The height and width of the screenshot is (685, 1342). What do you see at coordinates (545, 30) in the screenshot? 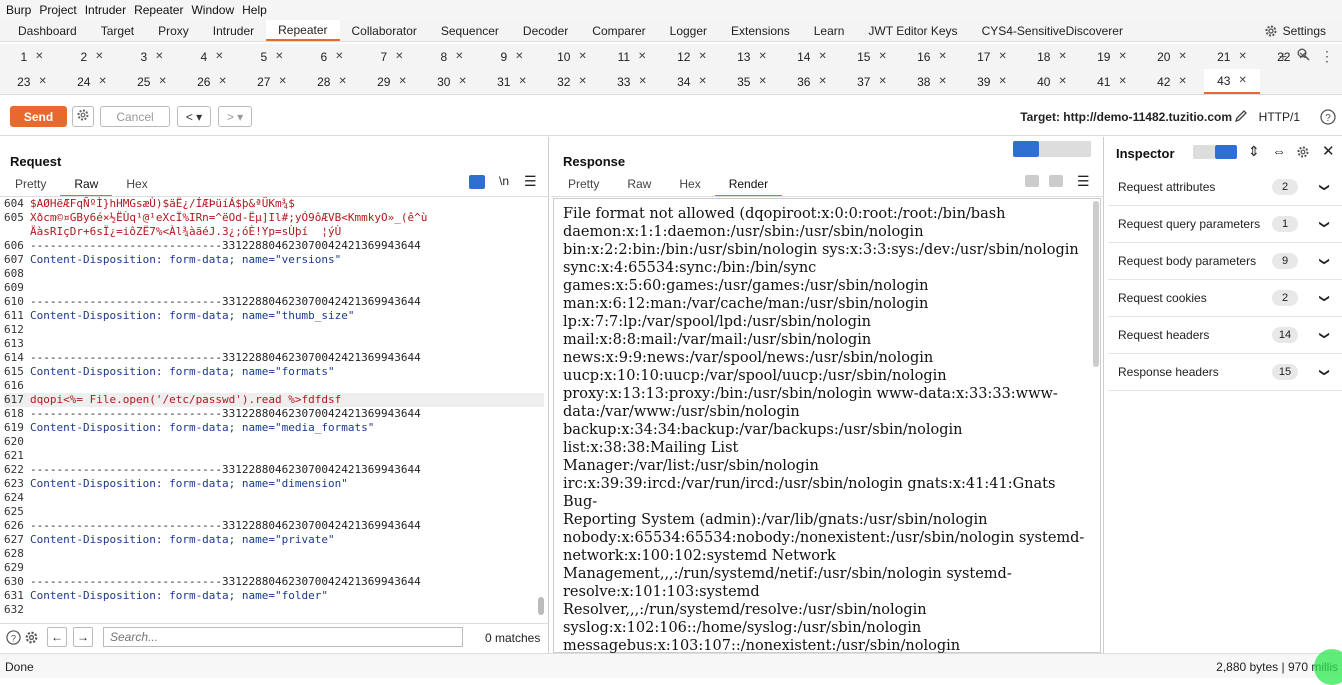
I see `tab-decoder: Decoder` at bounding box center [545, 30].